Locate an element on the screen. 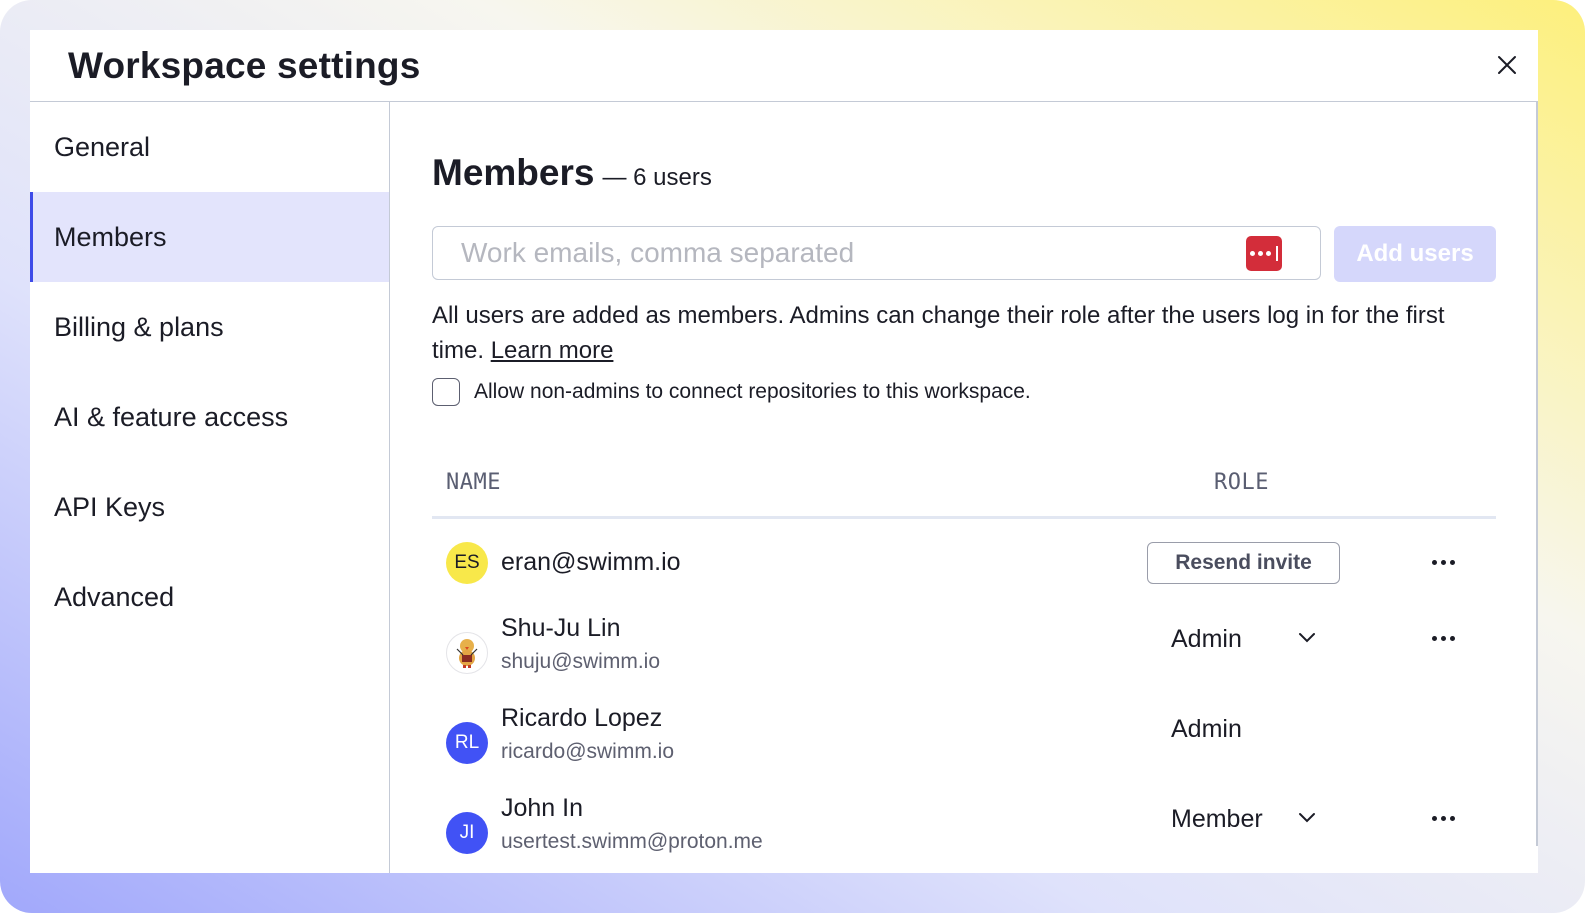 This screenshot has width=1585, height=913. resend-invite-button: Resend invite is located at coordinates (1243, 563).